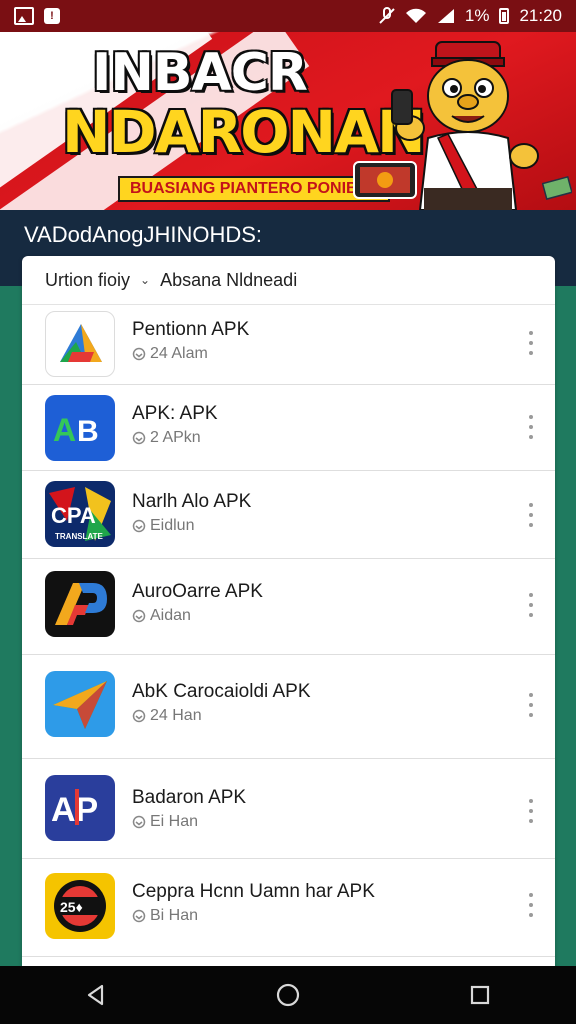 The height and width of the screenshot is (1024, 576). I want to click on filter-sort-label: Absana Nldneadi, so click(228, 280).